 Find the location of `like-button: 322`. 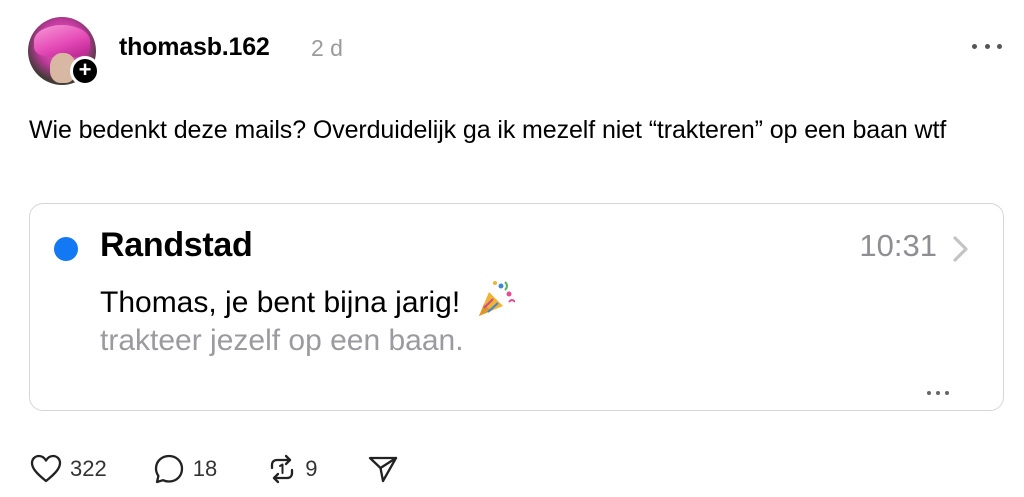

like-button: 322 is located at coordinates (68, 469).